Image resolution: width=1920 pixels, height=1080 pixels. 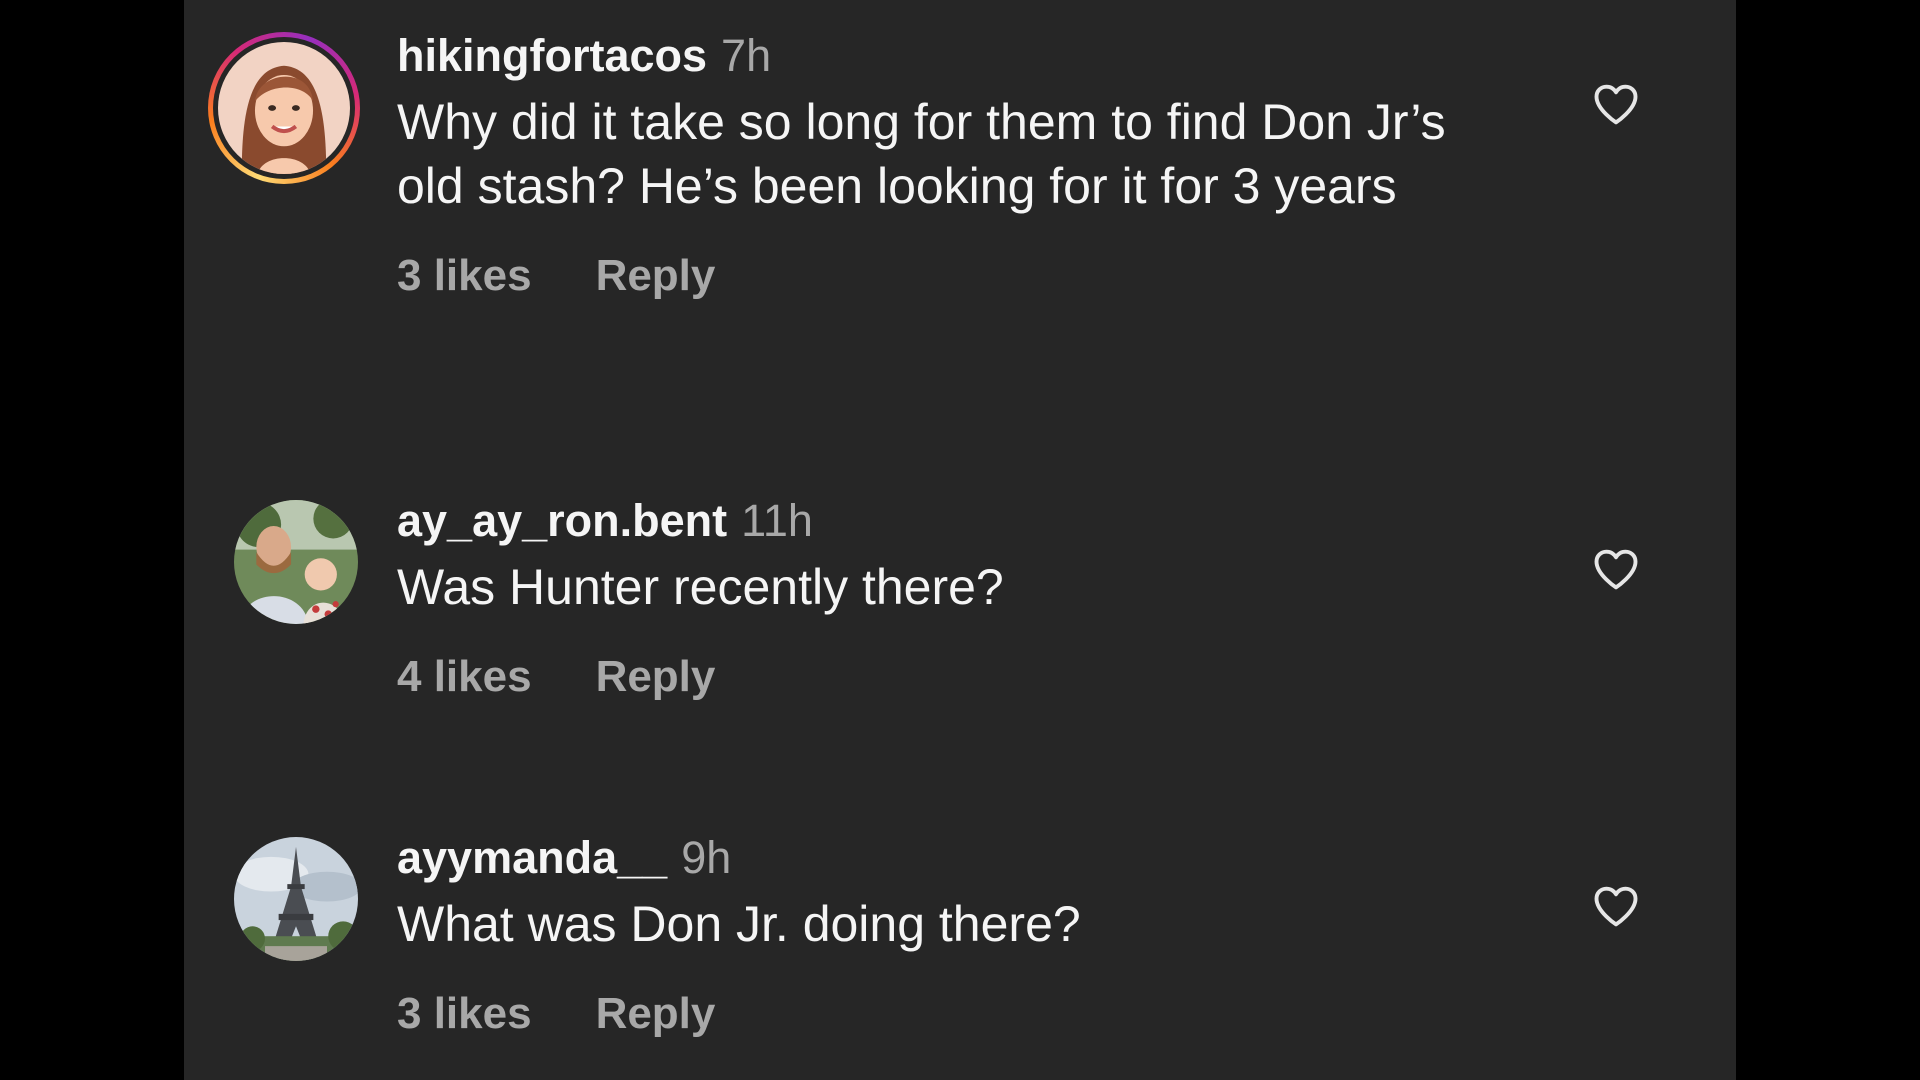 I want to click on cartoon-woman-avatar-icon, so click(x=284, y=108).